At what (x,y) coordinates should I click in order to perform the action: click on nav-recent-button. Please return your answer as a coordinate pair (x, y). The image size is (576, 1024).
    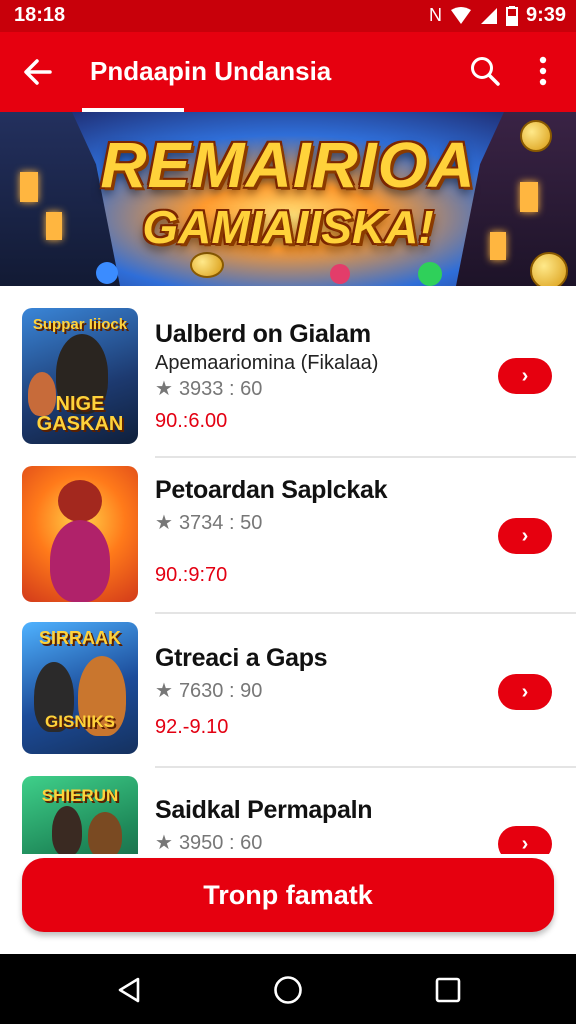
    Looking at the image, I should click on (448, 990).